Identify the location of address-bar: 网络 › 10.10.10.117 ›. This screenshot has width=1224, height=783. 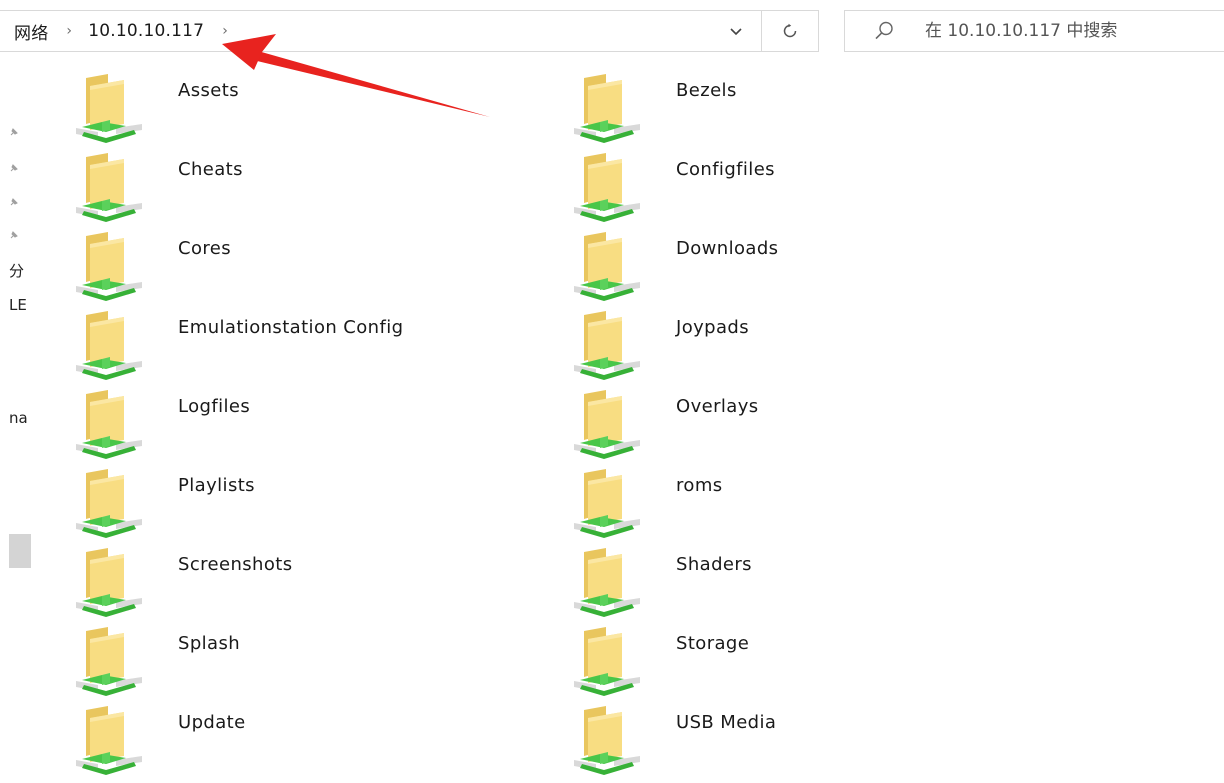
(409, 31).